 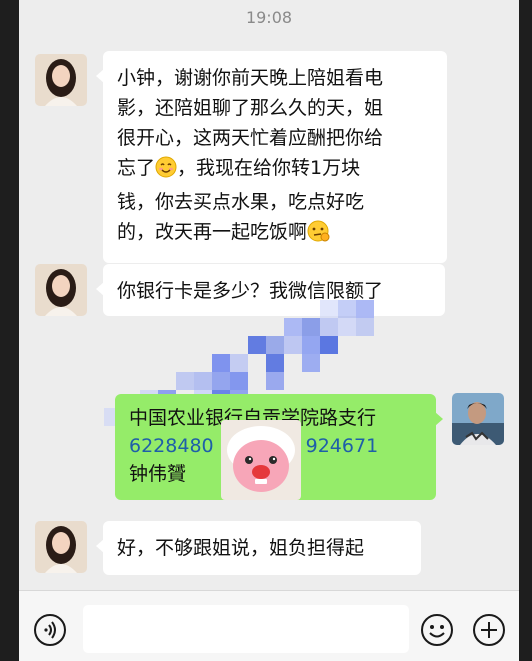 I want to click on more-button, so click(x=489, y=630).